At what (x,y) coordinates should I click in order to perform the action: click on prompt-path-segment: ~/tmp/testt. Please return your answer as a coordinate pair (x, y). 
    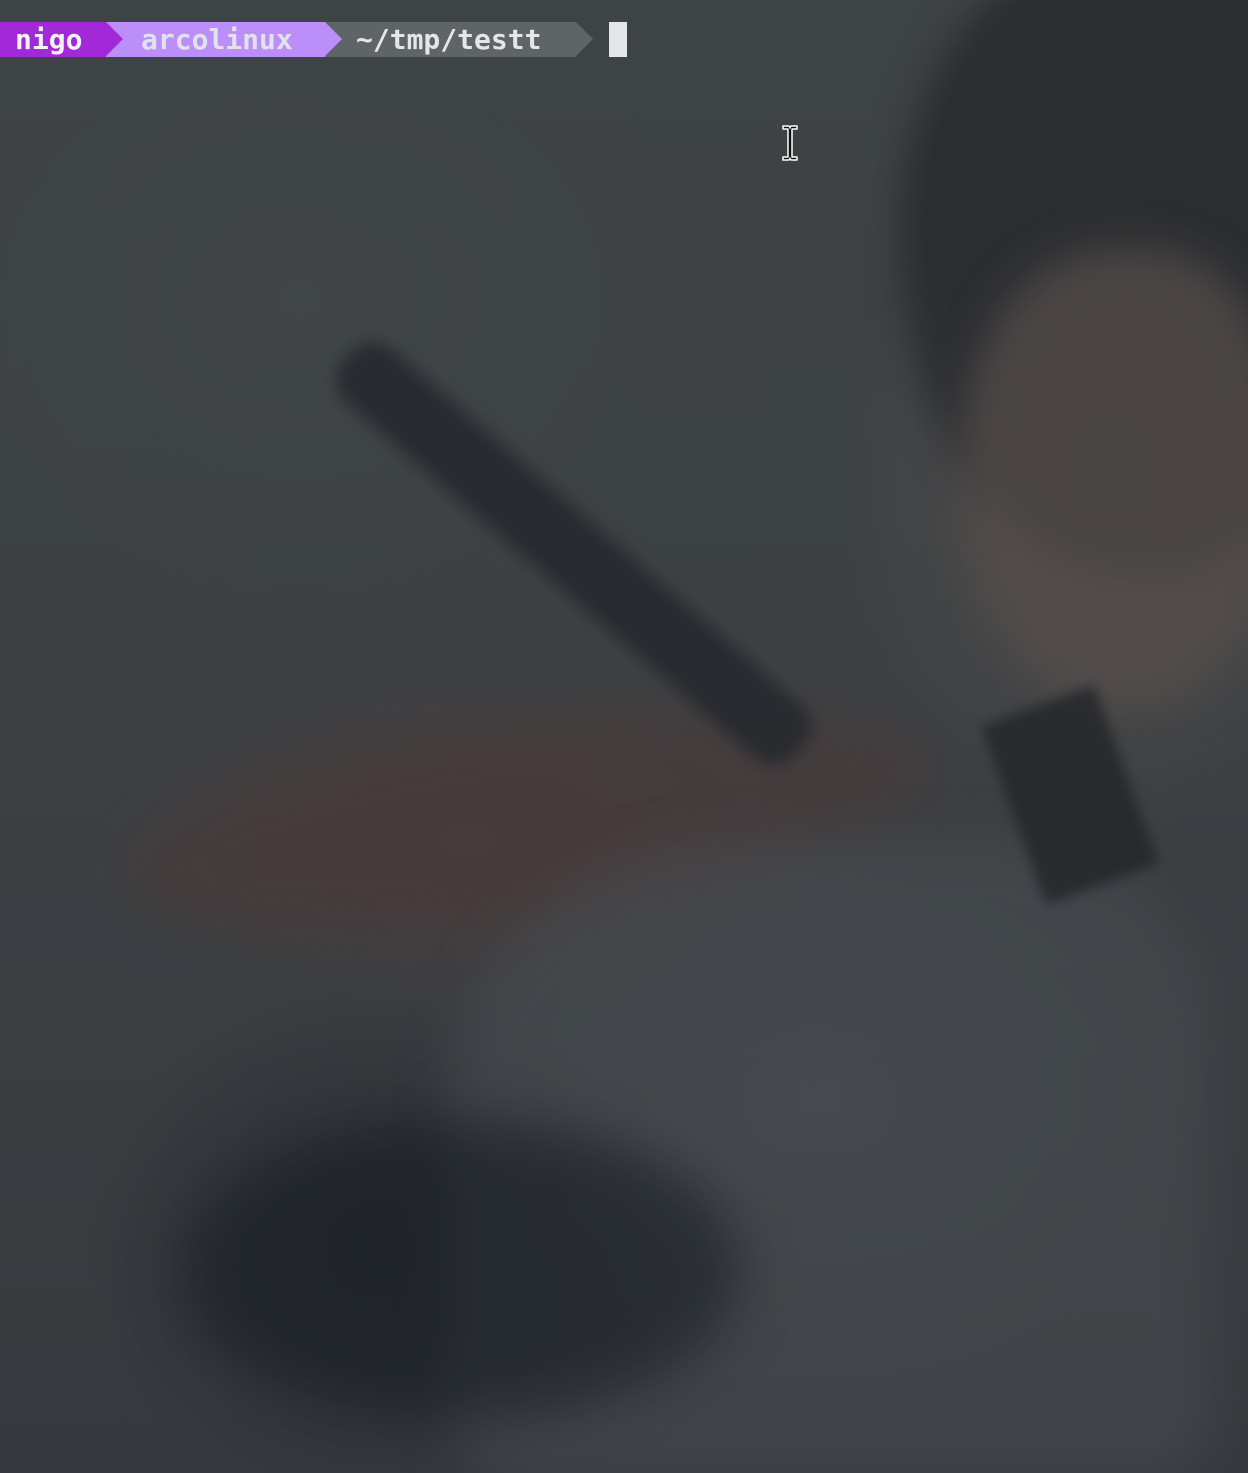
    Looking at the image, I should click on (459, 39).